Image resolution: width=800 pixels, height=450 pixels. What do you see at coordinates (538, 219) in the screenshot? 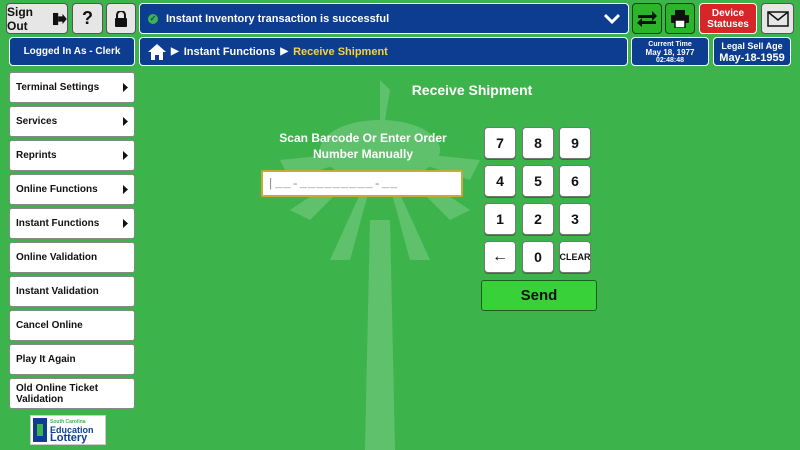
I see `key-2: 2` at bounding box center [538, 219].